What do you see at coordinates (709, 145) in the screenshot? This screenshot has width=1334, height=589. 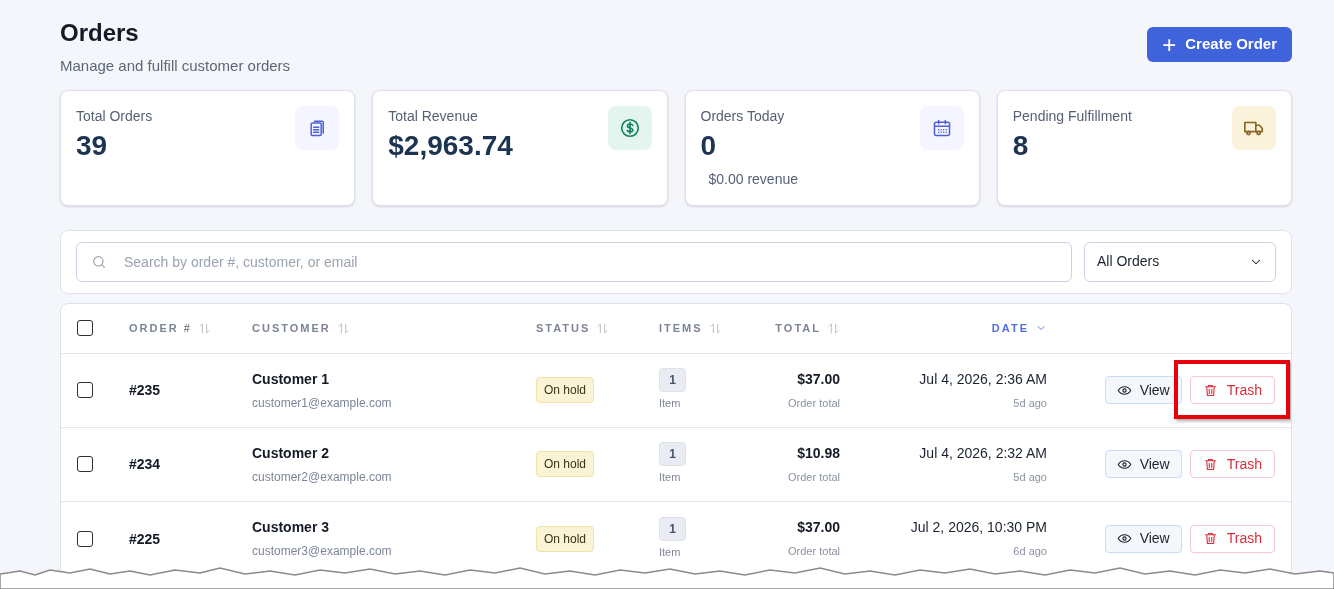 I see `stat-value: 0` at bounding box center [709, 145].